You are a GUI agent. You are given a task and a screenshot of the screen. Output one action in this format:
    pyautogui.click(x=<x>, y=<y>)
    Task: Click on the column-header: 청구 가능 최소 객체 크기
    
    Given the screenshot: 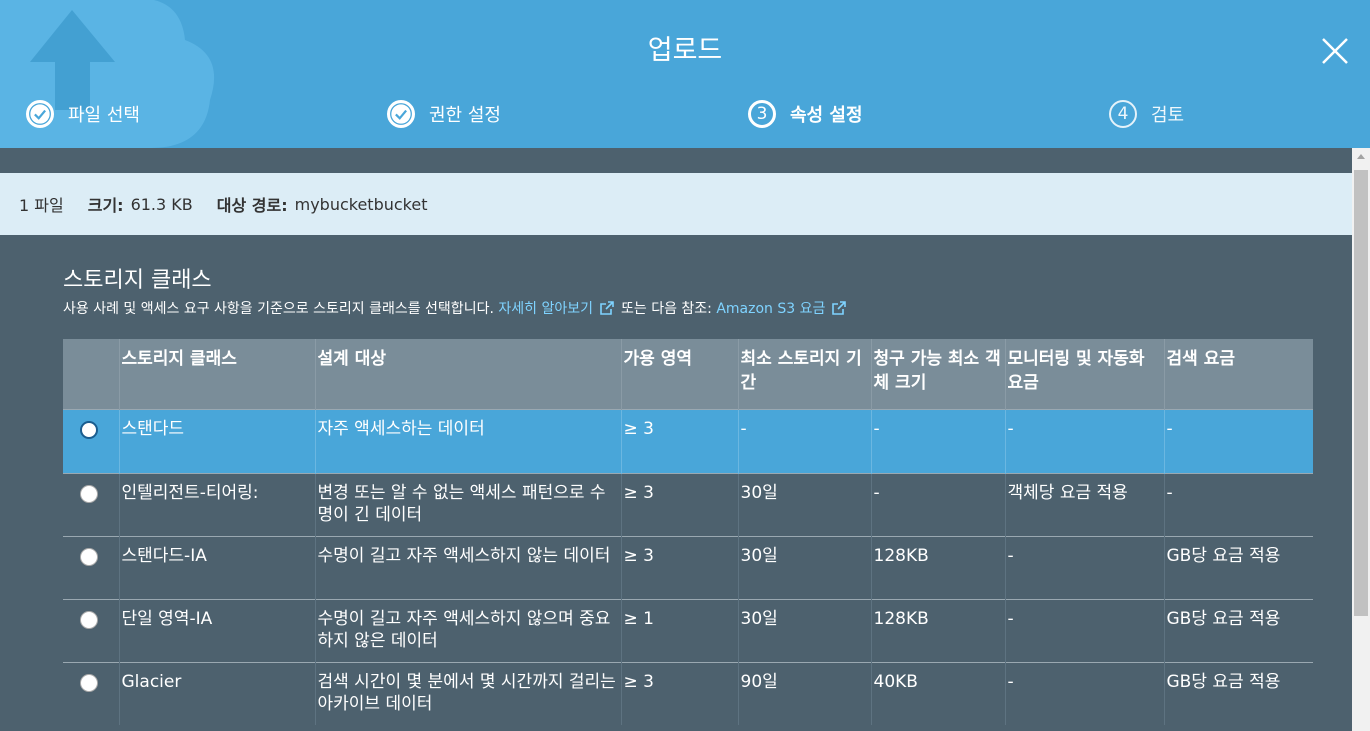 What is the action you would take?
    pyautogui.click(x=937, y=374)
    